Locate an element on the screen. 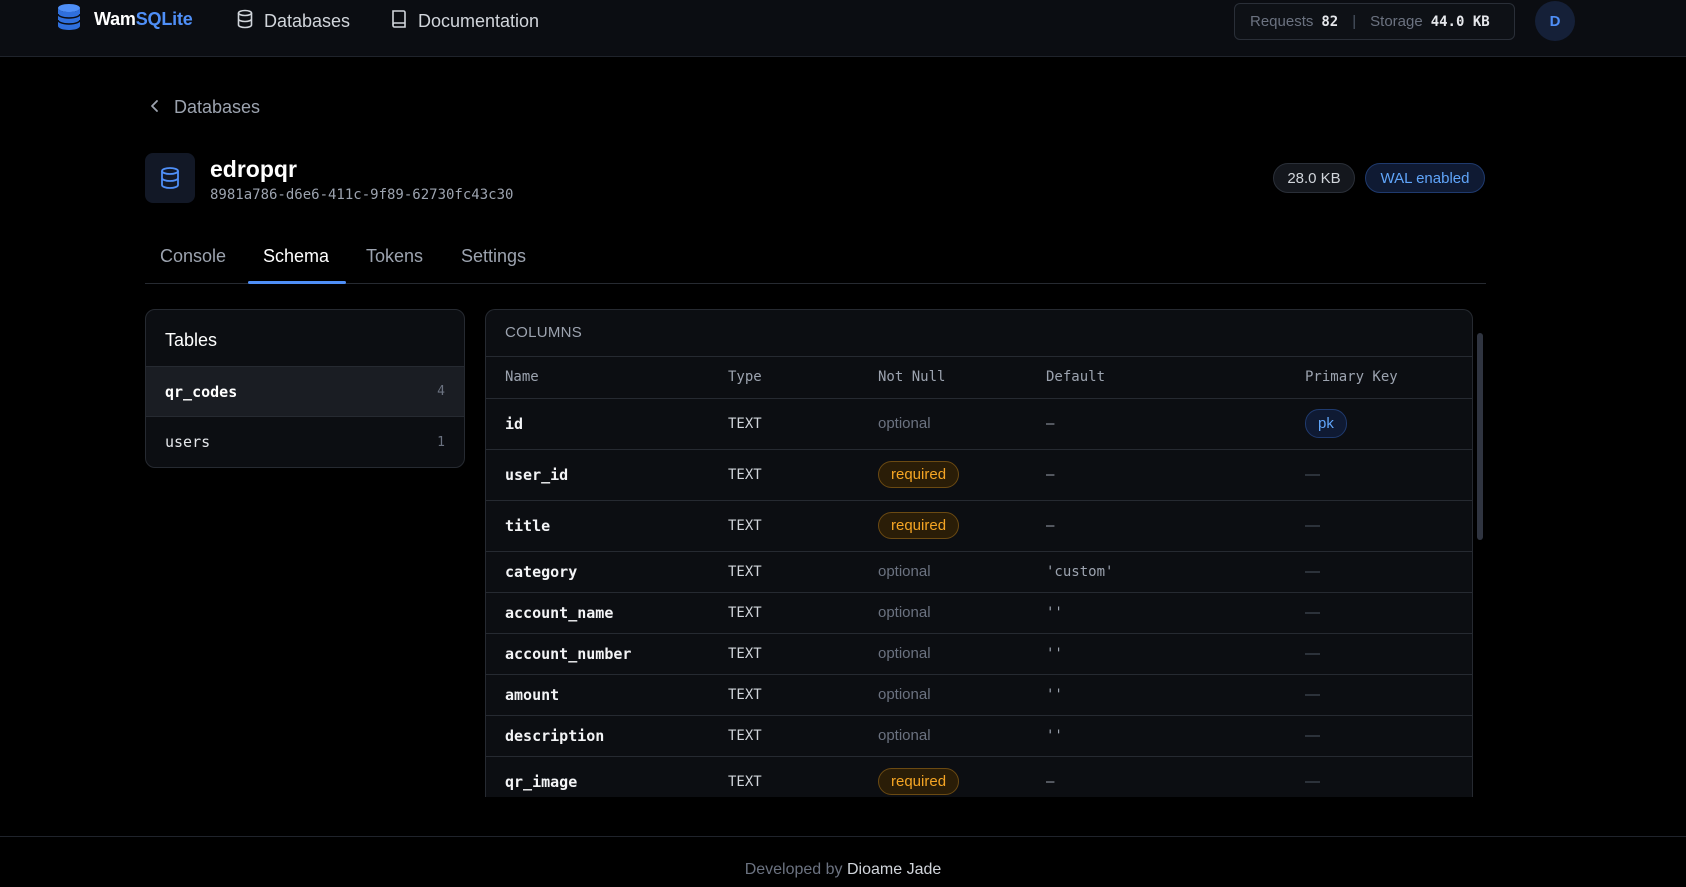 The height and width of the screenshot is (887, 1686). chevron-left-icon is located at coordinates (155, 107).